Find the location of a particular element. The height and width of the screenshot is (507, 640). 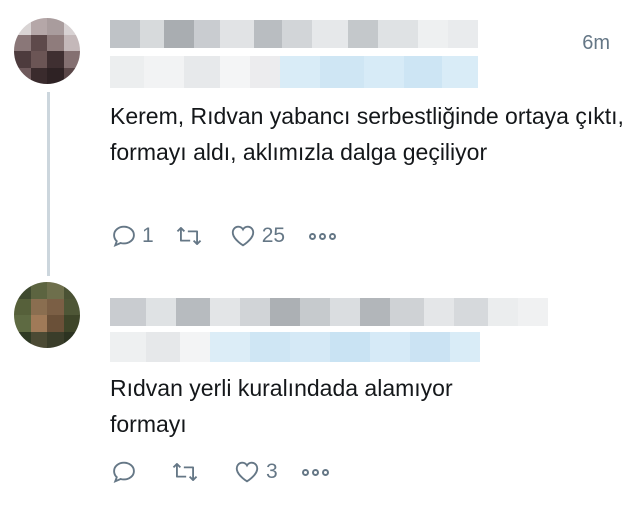

like-button: 25 is located at coordinates (256, 236).